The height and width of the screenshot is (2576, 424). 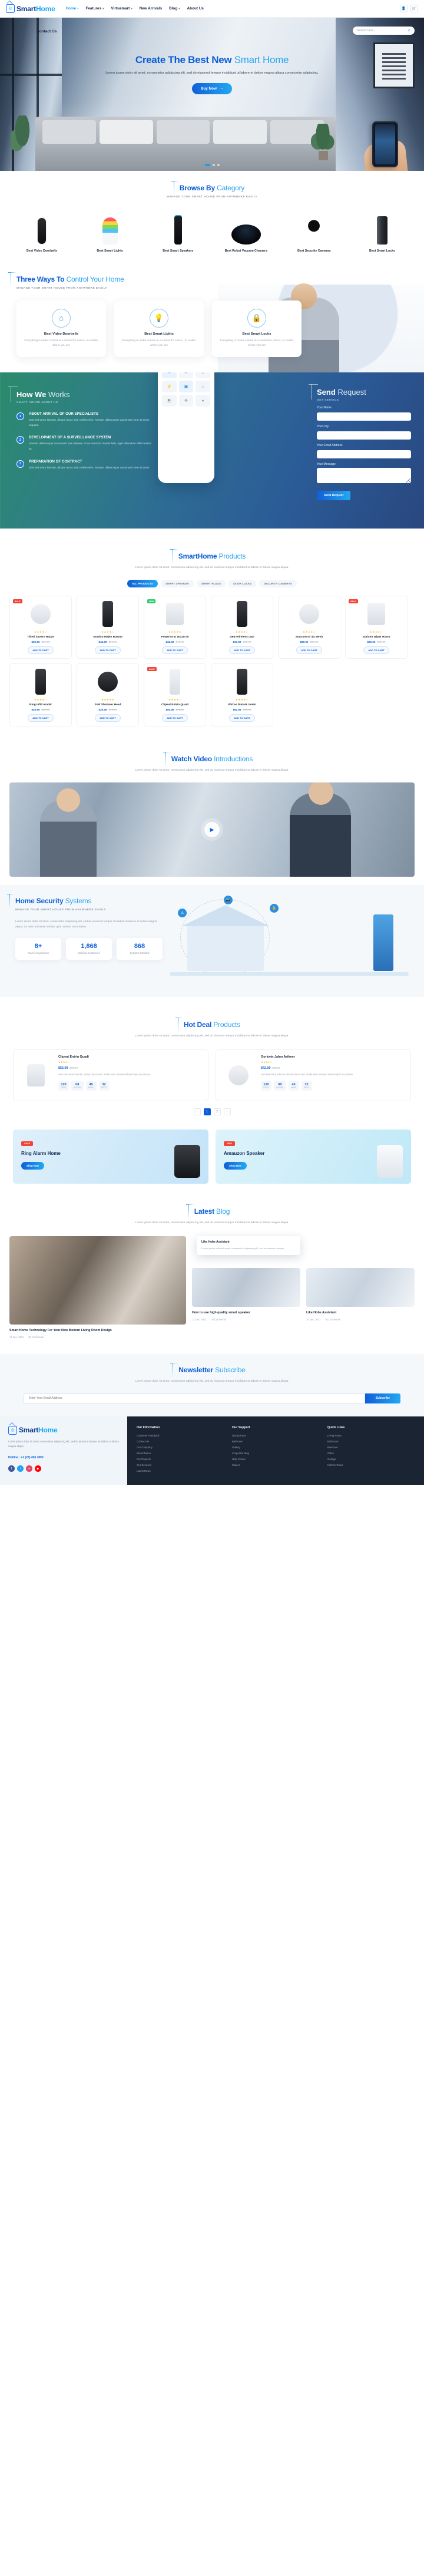 What do you see at coordinates (275, 1447) in the screenshot?
I see `footer-link: Gallery` at bounding box center [275, 1447].